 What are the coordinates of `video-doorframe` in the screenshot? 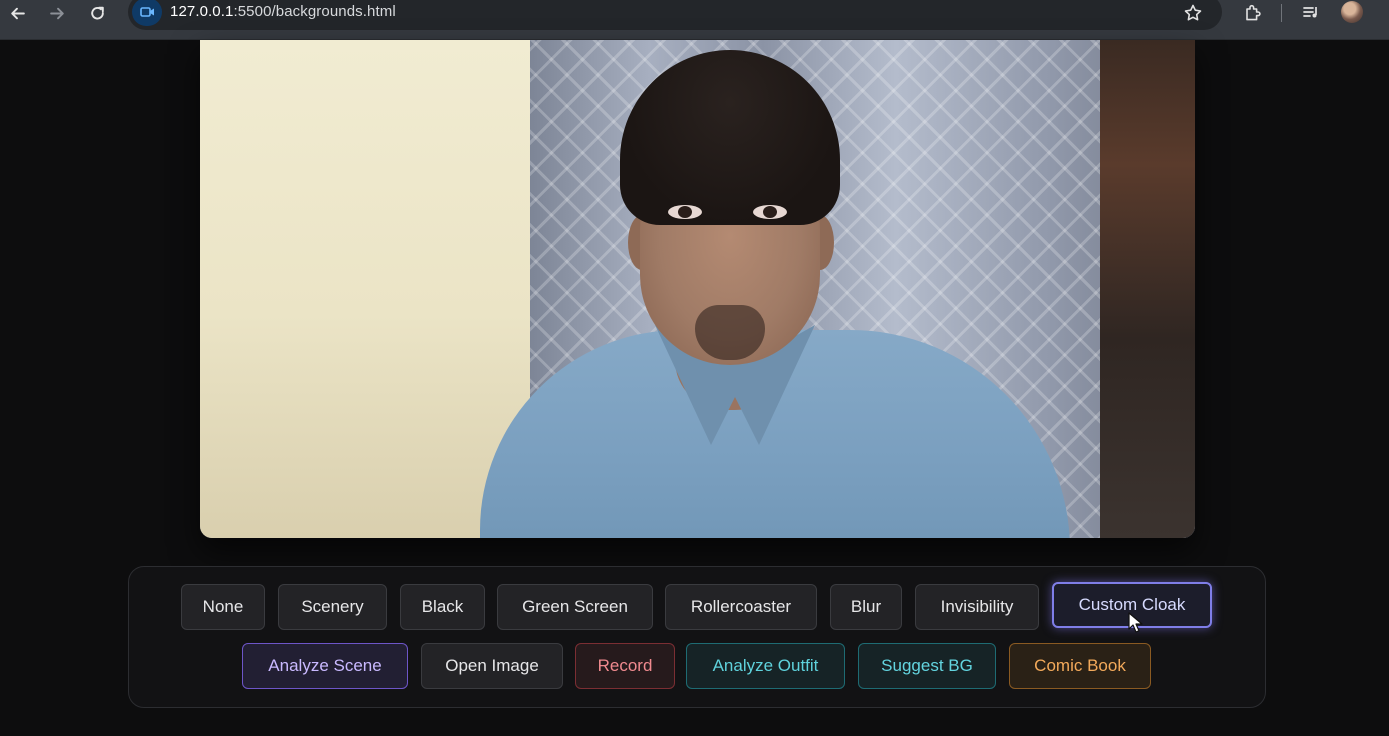 It's located at (1147, 289).